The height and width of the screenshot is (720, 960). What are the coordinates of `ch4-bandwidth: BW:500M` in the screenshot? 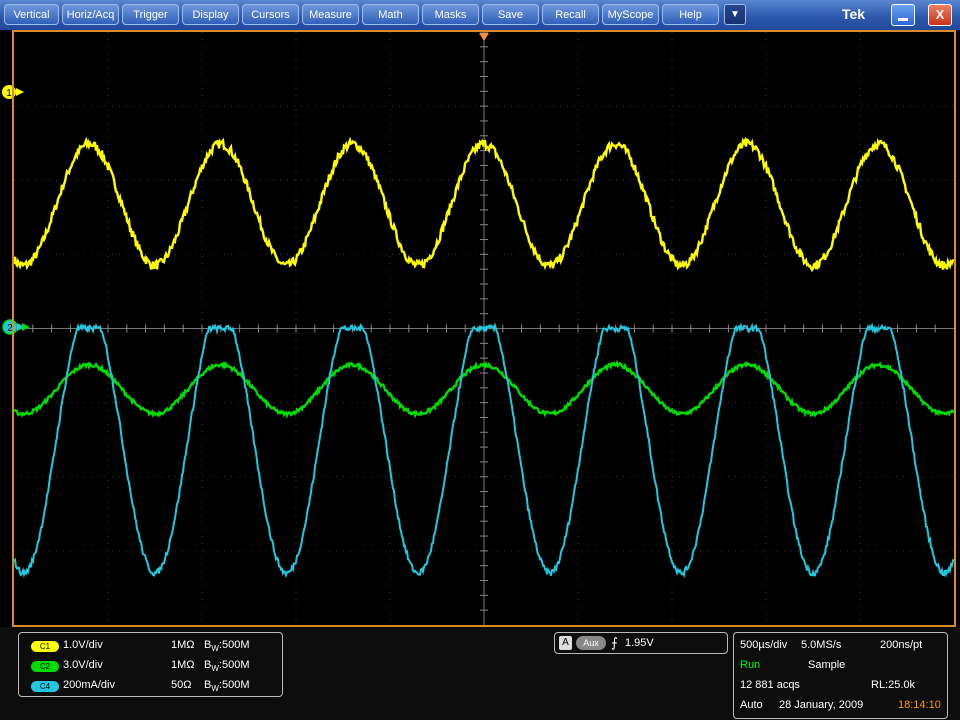 It's located at (227, 686).